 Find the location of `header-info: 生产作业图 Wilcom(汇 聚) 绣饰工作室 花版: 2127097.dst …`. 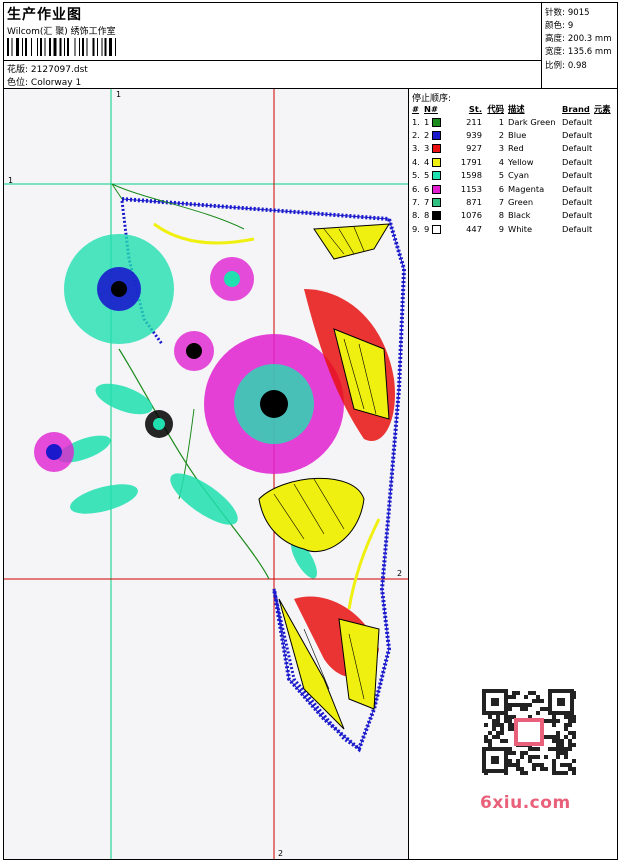

header-info: 生产作业图 Wilcom(汇 聚) 绣饰工作室 花版: 2127097.dst … is located at coordinates (273, 46).